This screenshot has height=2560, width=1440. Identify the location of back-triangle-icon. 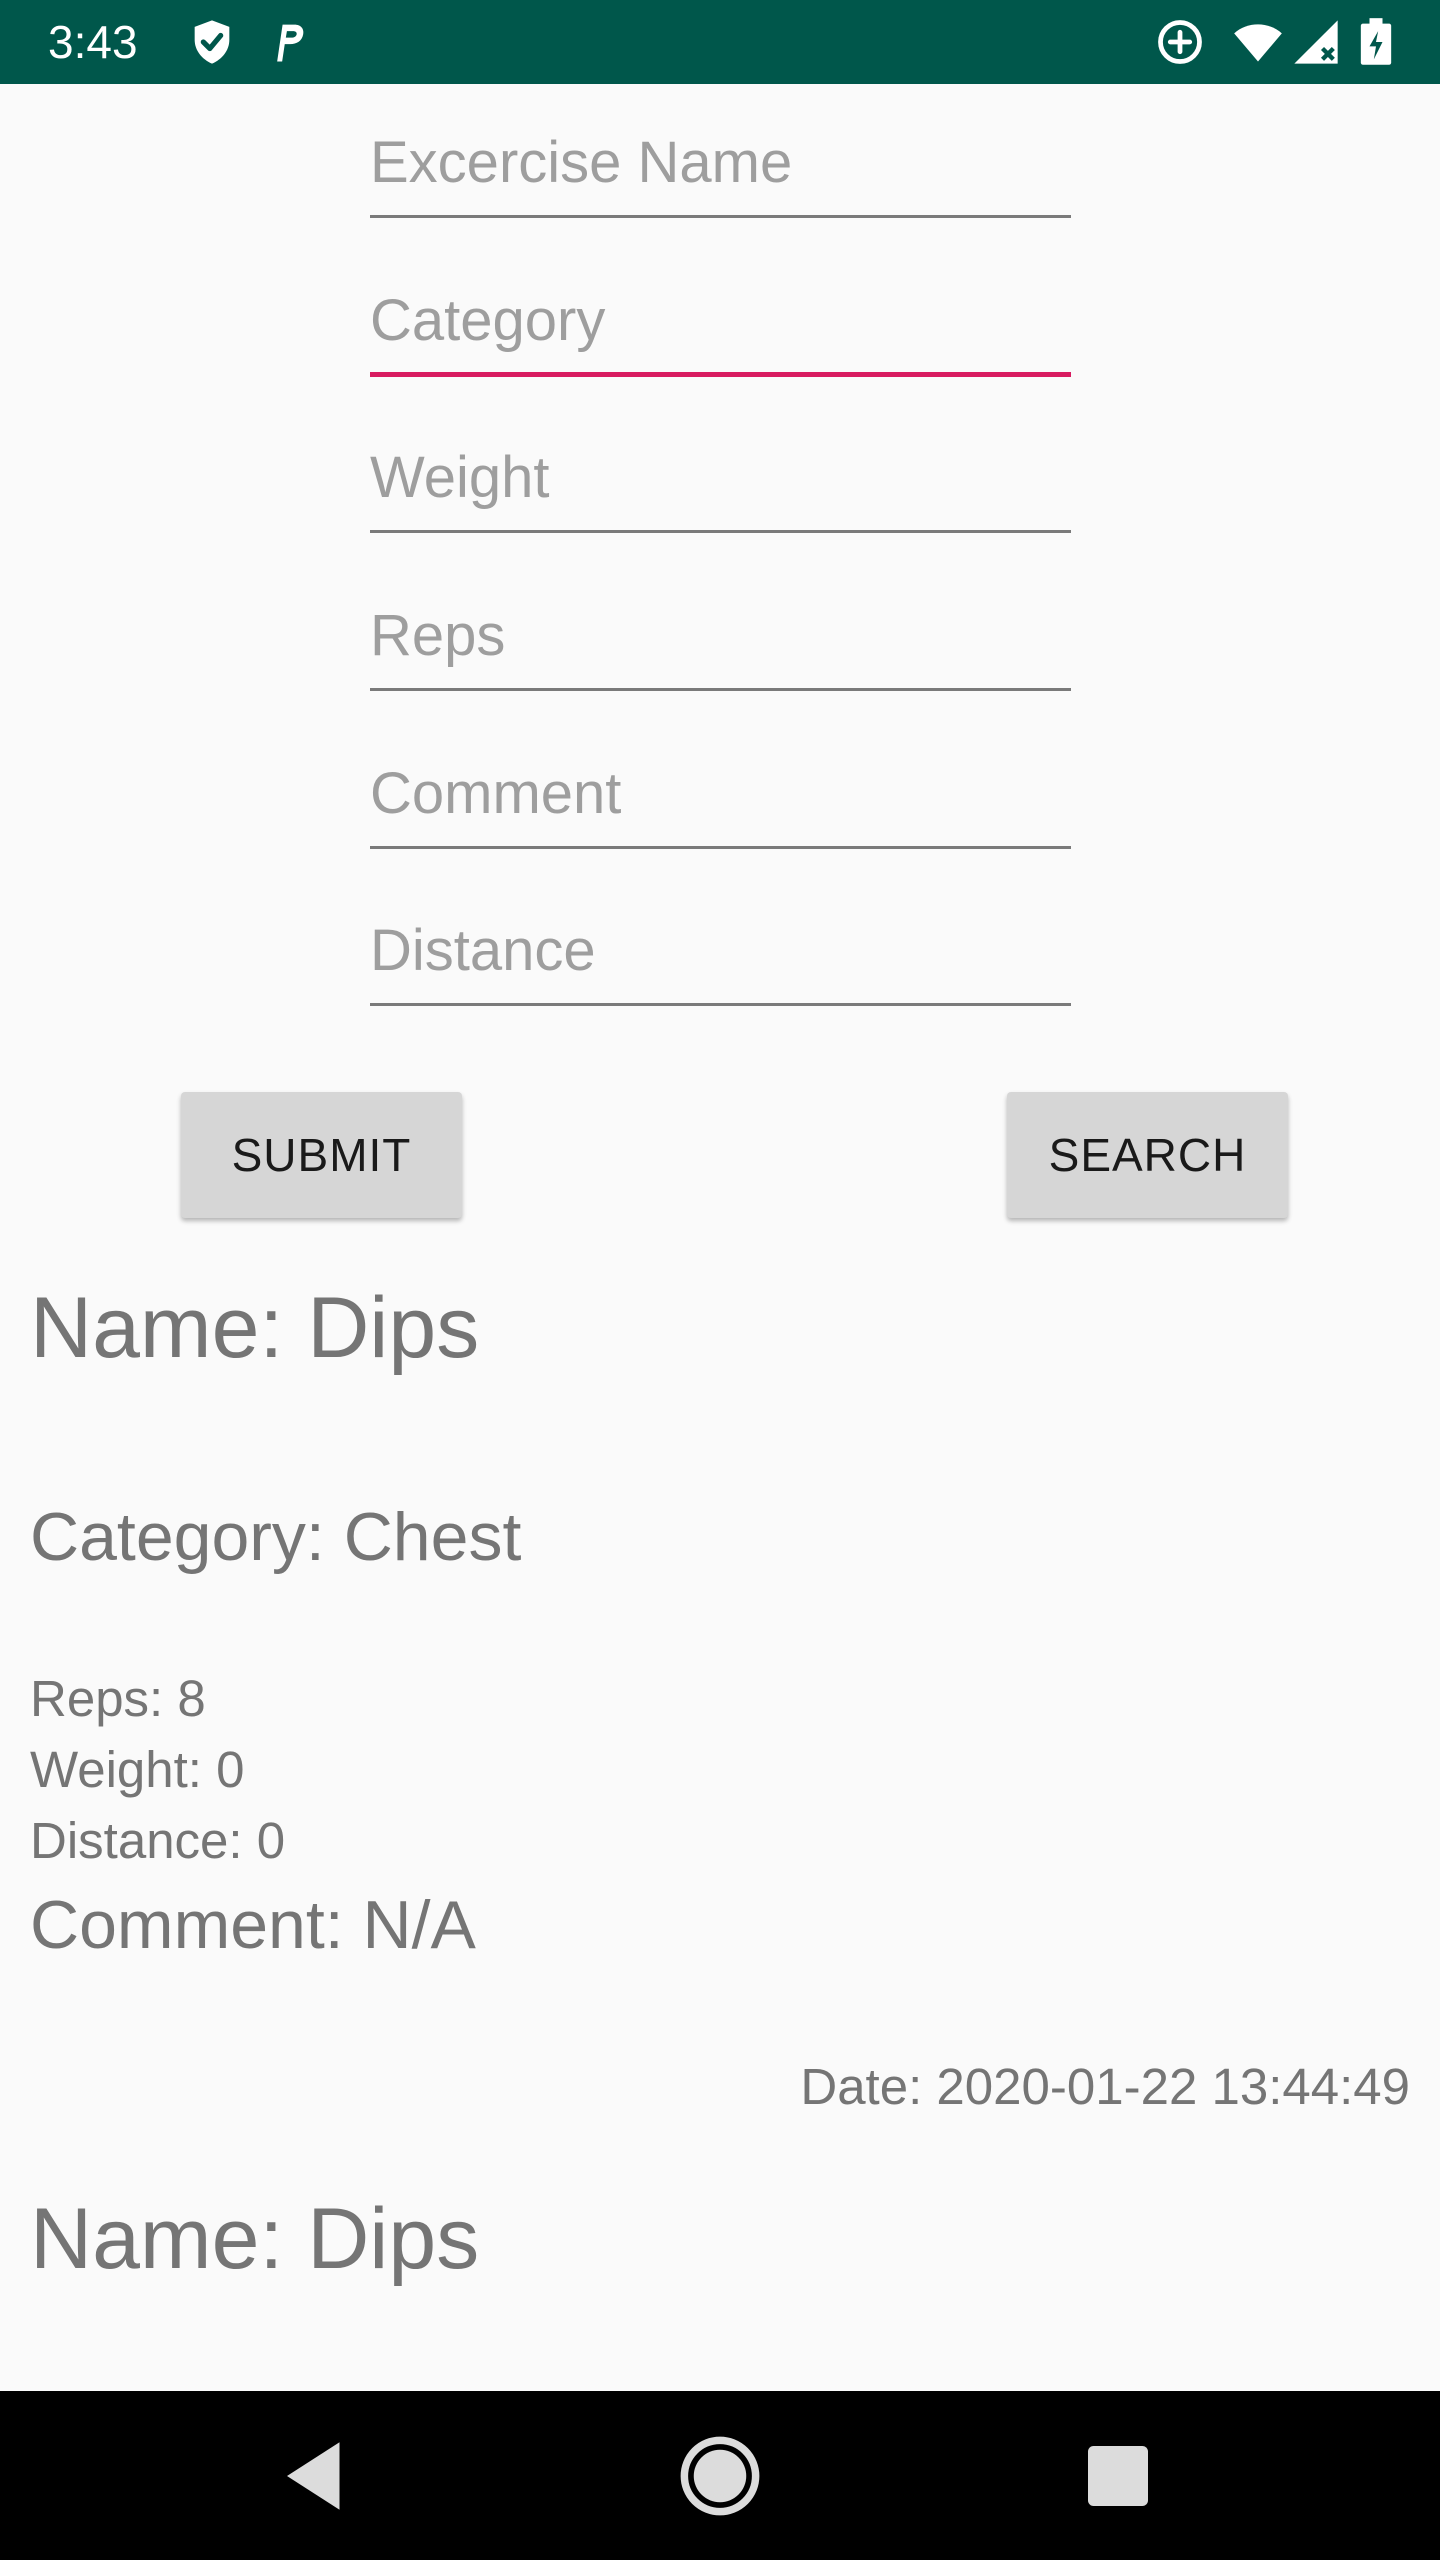
(317, 2476).